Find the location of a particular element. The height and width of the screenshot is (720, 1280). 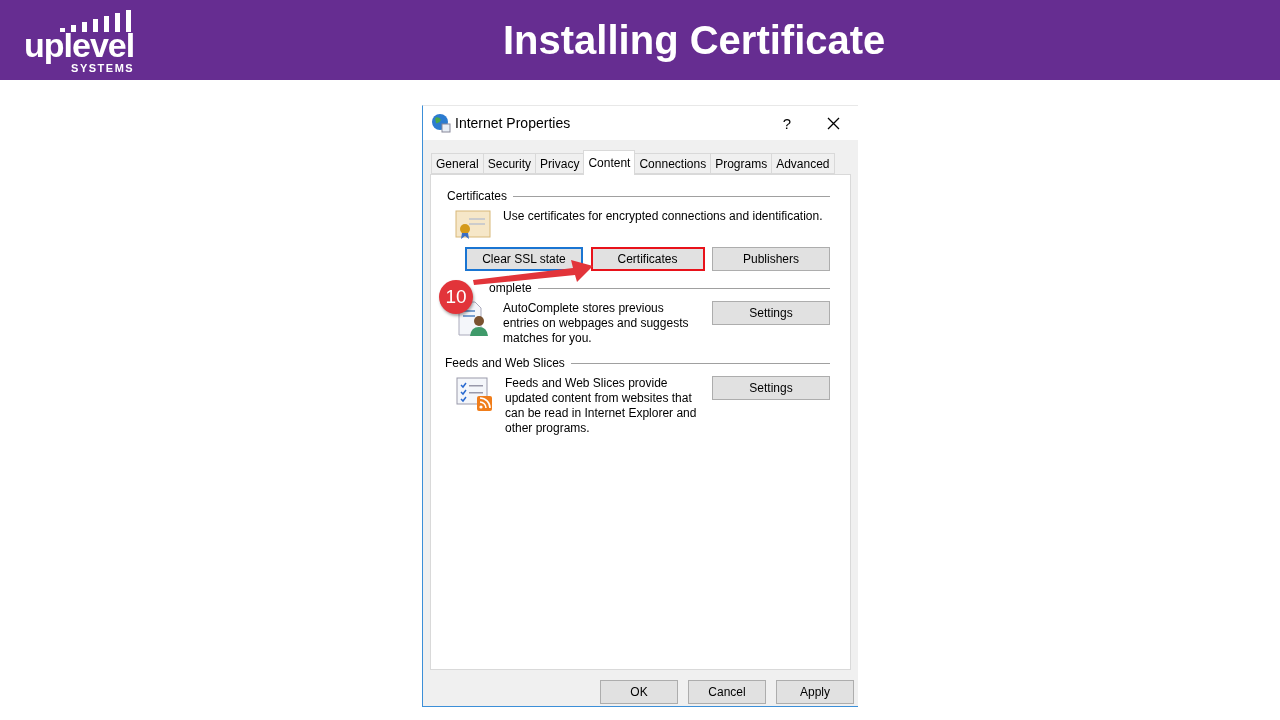

window-title: Internet Properties is located at coordinates (513, 123).